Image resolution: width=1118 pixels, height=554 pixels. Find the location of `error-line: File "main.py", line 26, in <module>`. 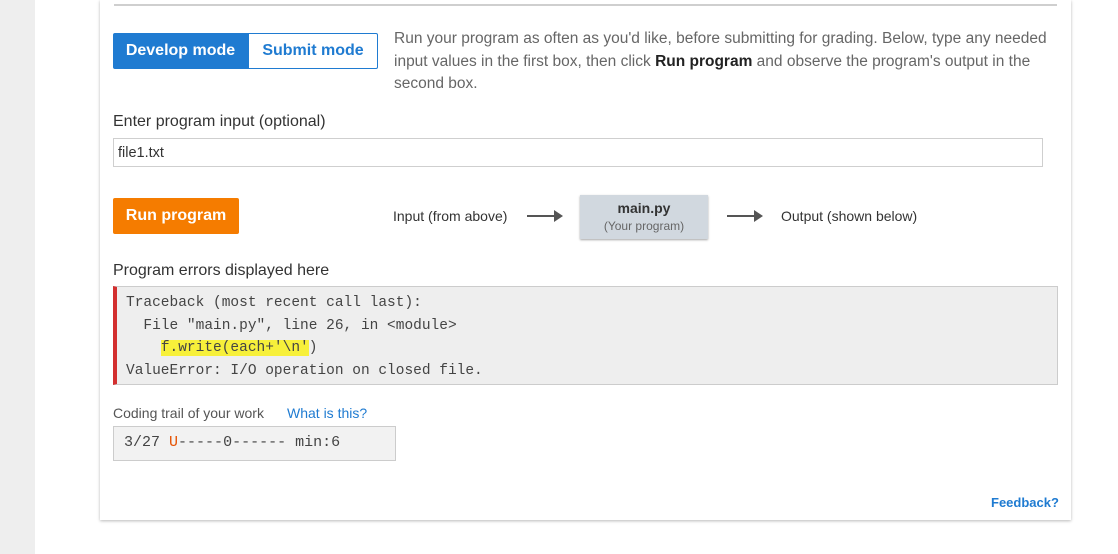

error-line: File "main.py", line 26, in <module> is located at coordinates (291, 325).